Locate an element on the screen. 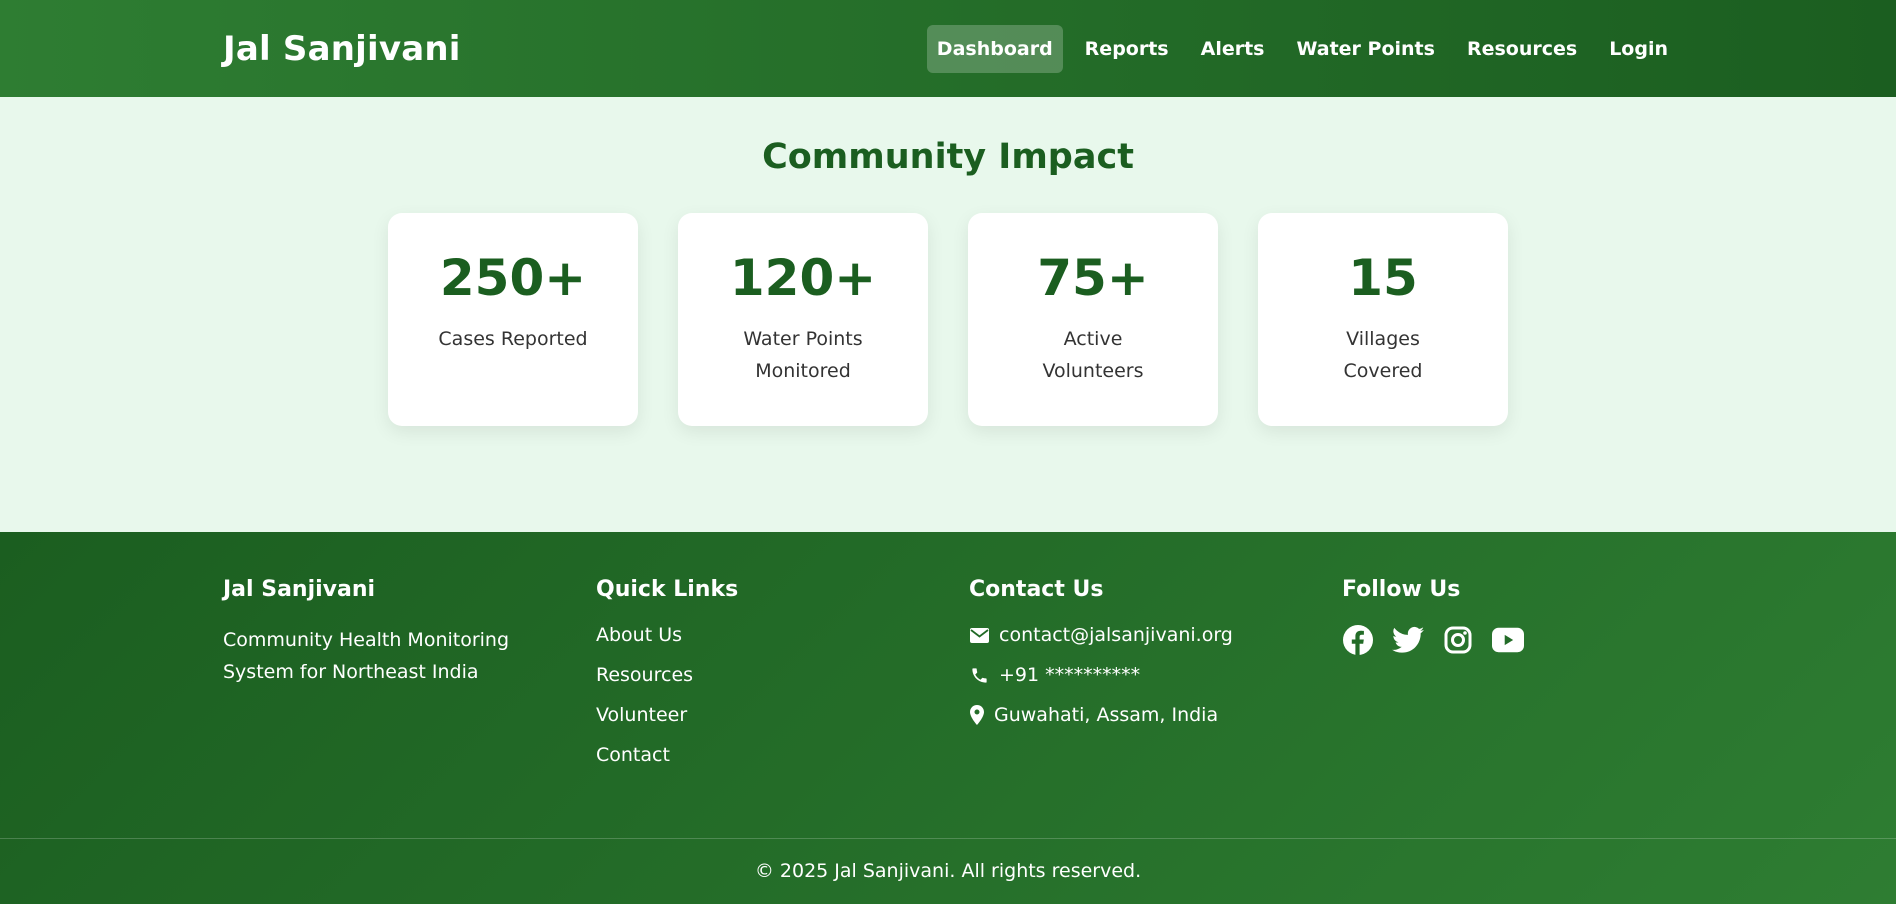 Image resolution: width=1896 pixels, height=904 pixels. social-links is located at coordinates (1528, 640).